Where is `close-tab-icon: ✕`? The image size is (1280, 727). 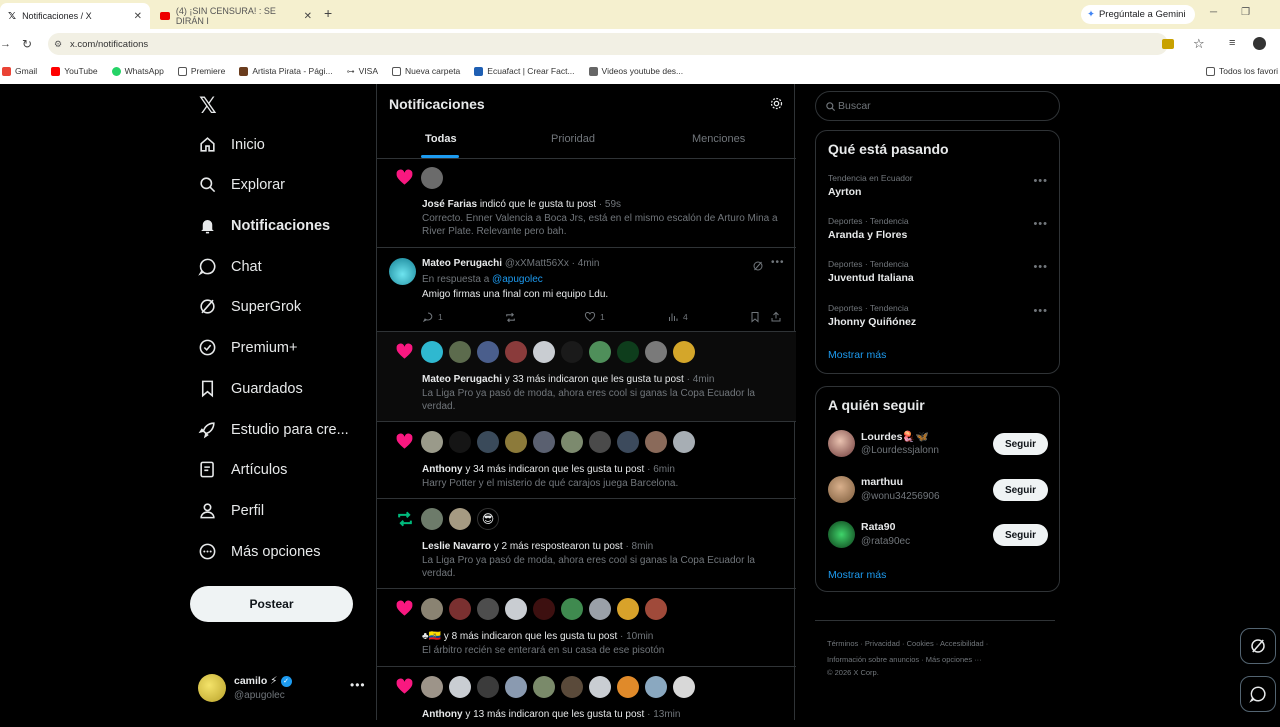
close-tab-icon: ✕ is located at coordinates (138, 16).